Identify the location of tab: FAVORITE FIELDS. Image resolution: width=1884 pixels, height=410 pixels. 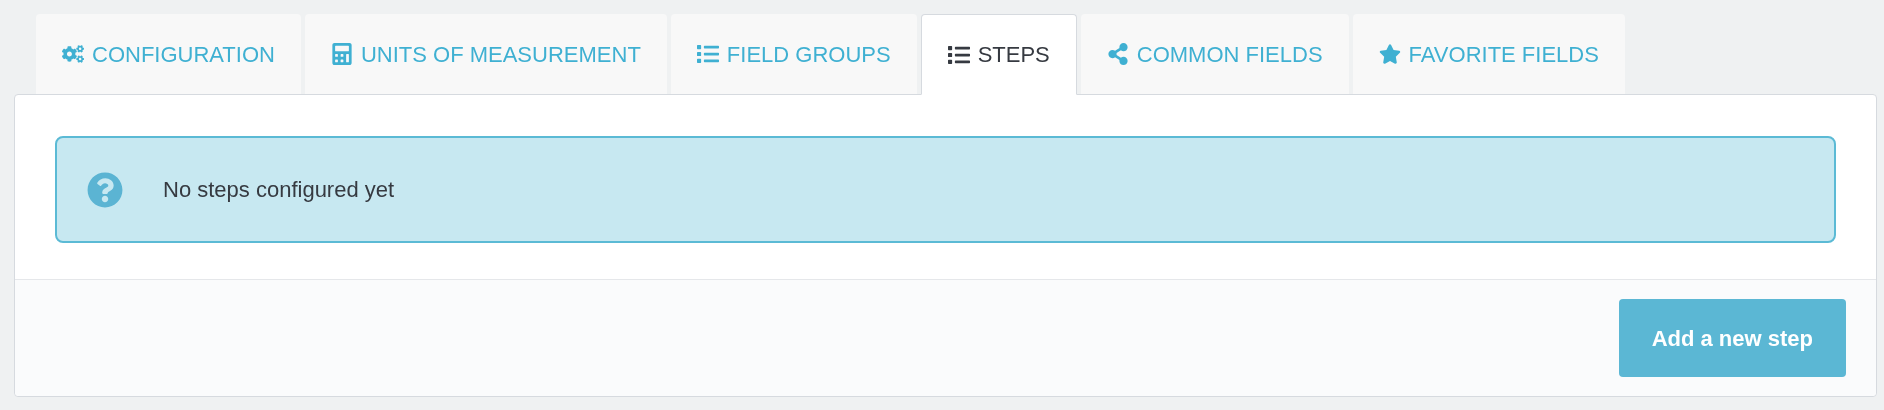
(1488, 54).